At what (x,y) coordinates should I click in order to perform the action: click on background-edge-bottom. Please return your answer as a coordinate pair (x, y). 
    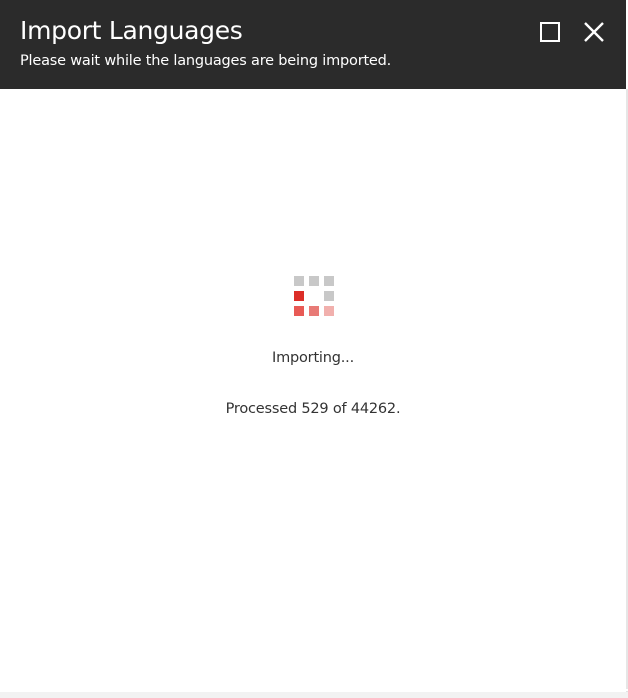
    Looking at the image, I should click on (314, 694).